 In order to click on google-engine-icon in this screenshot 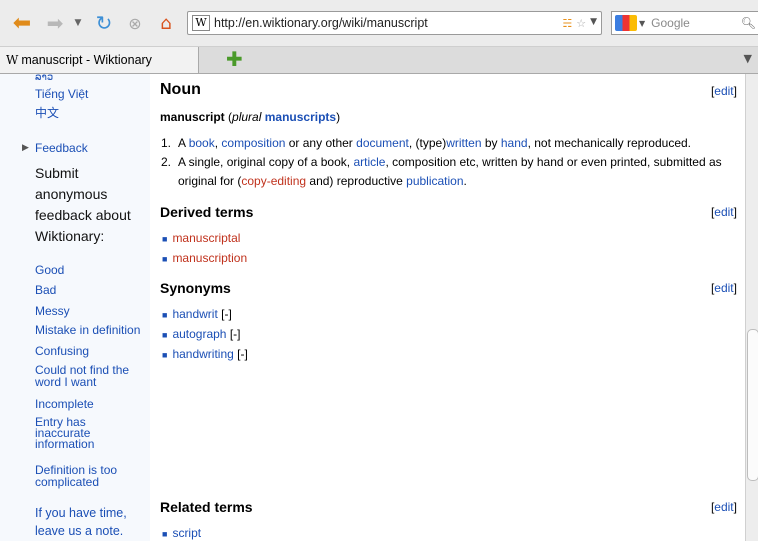, I will do `click(626, 23)`.